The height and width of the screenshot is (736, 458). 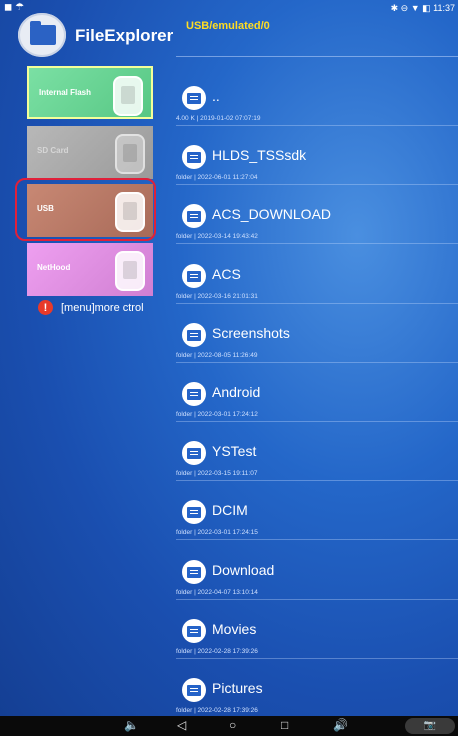 I want to click on navigation-bar: 🔈 ◁ ○ □ 🔊 📷, so click(x=229, y=726).